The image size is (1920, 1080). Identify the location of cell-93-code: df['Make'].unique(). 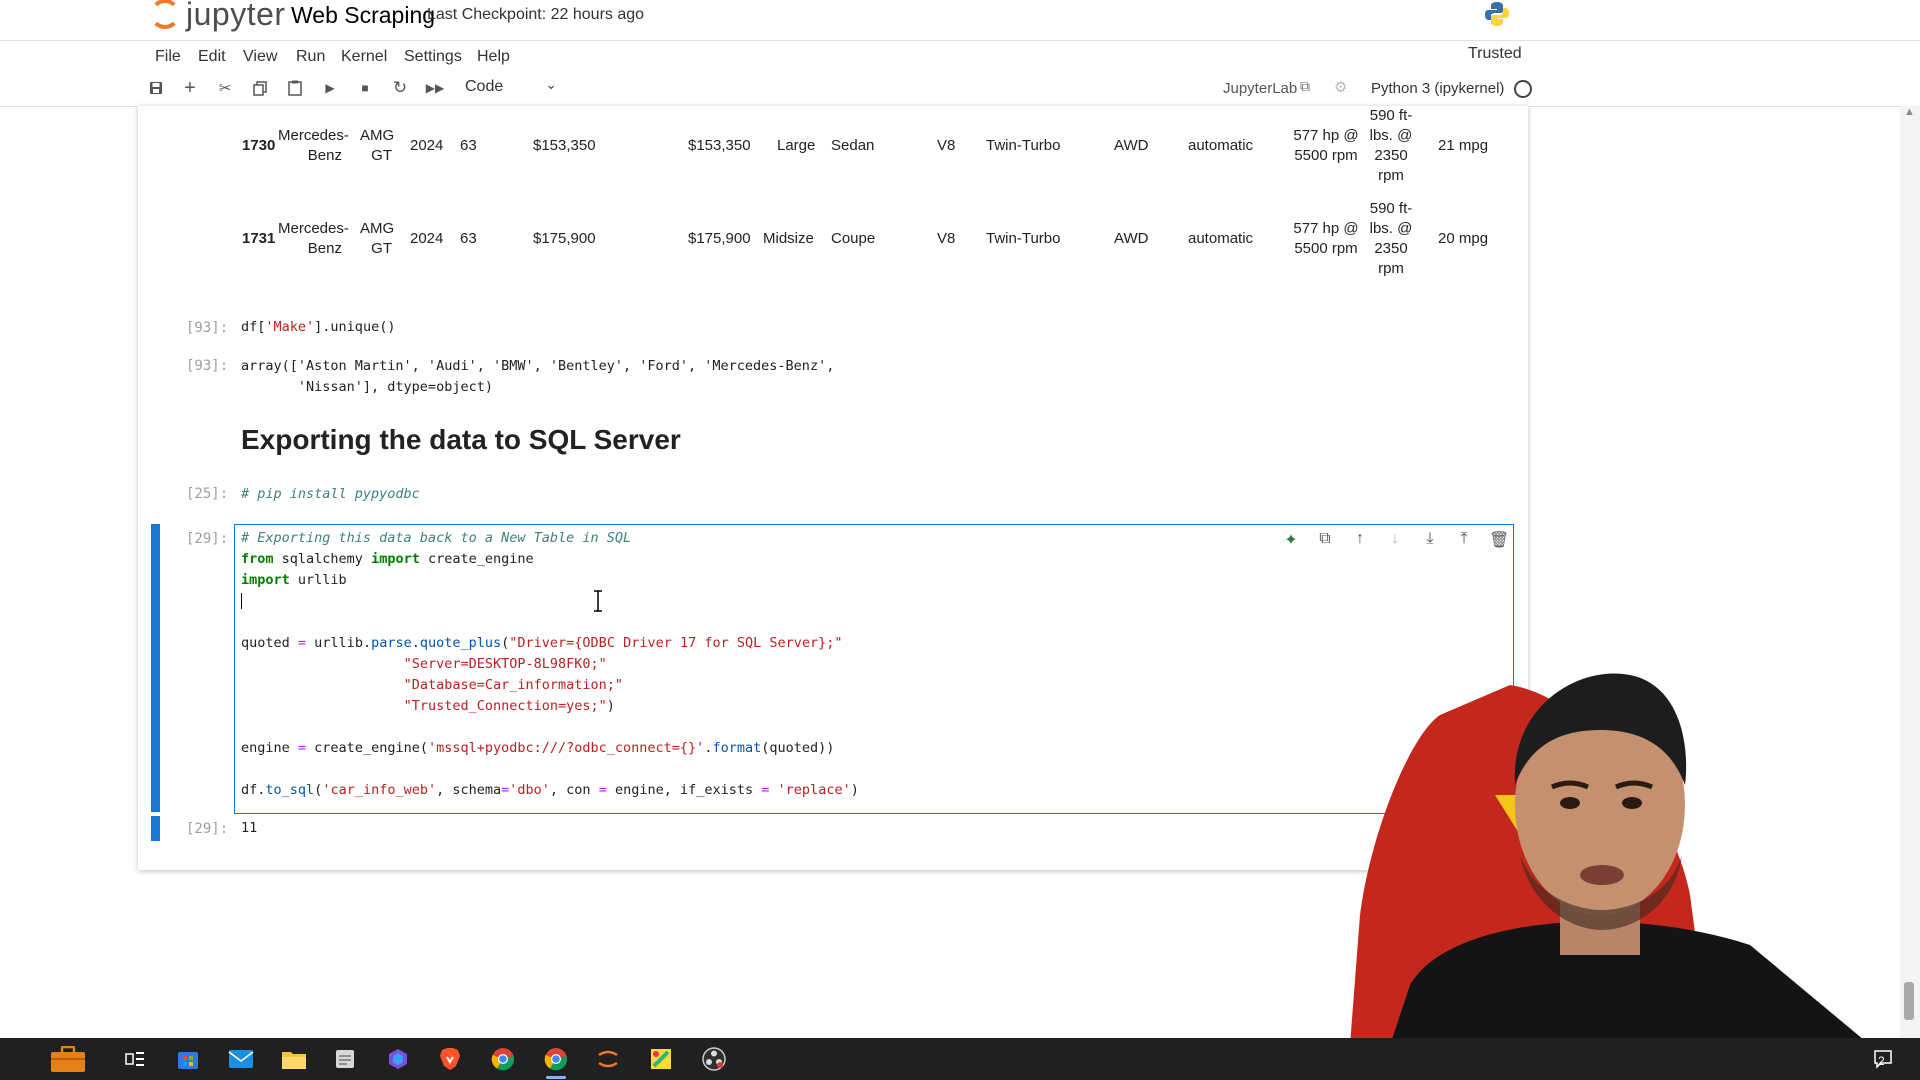
(318, 327).